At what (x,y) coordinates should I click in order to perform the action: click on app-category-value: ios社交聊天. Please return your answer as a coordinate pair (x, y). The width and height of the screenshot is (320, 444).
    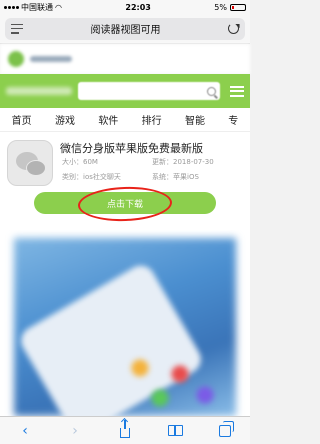
    Looking at the image, I should click on (102, 177).